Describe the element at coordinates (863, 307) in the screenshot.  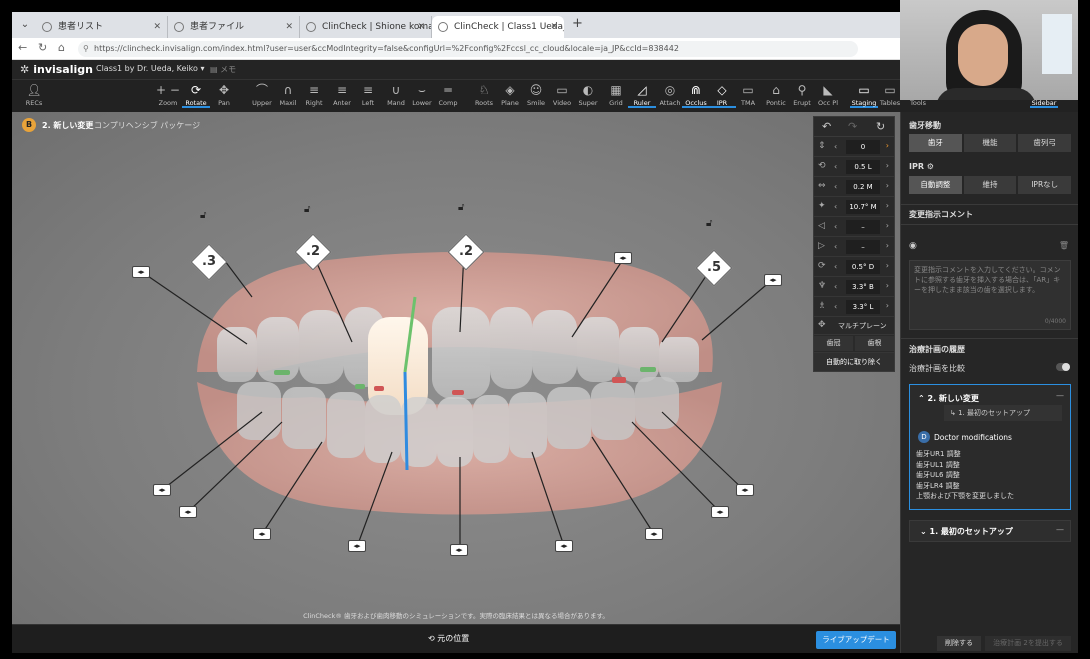
I see `movement-value: 3.3° L` at that location.